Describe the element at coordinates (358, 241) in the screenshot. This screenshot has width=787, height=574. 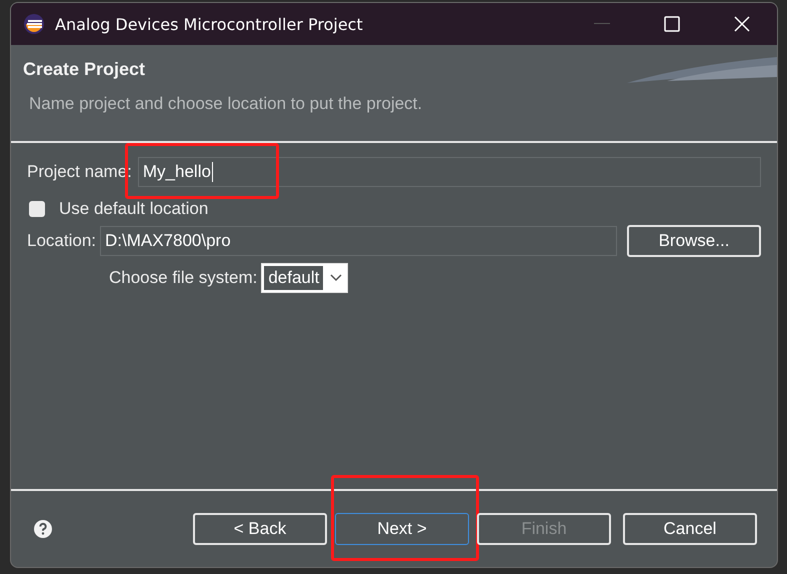
I see `location-field: D:\MAX7800\pro` at that location.